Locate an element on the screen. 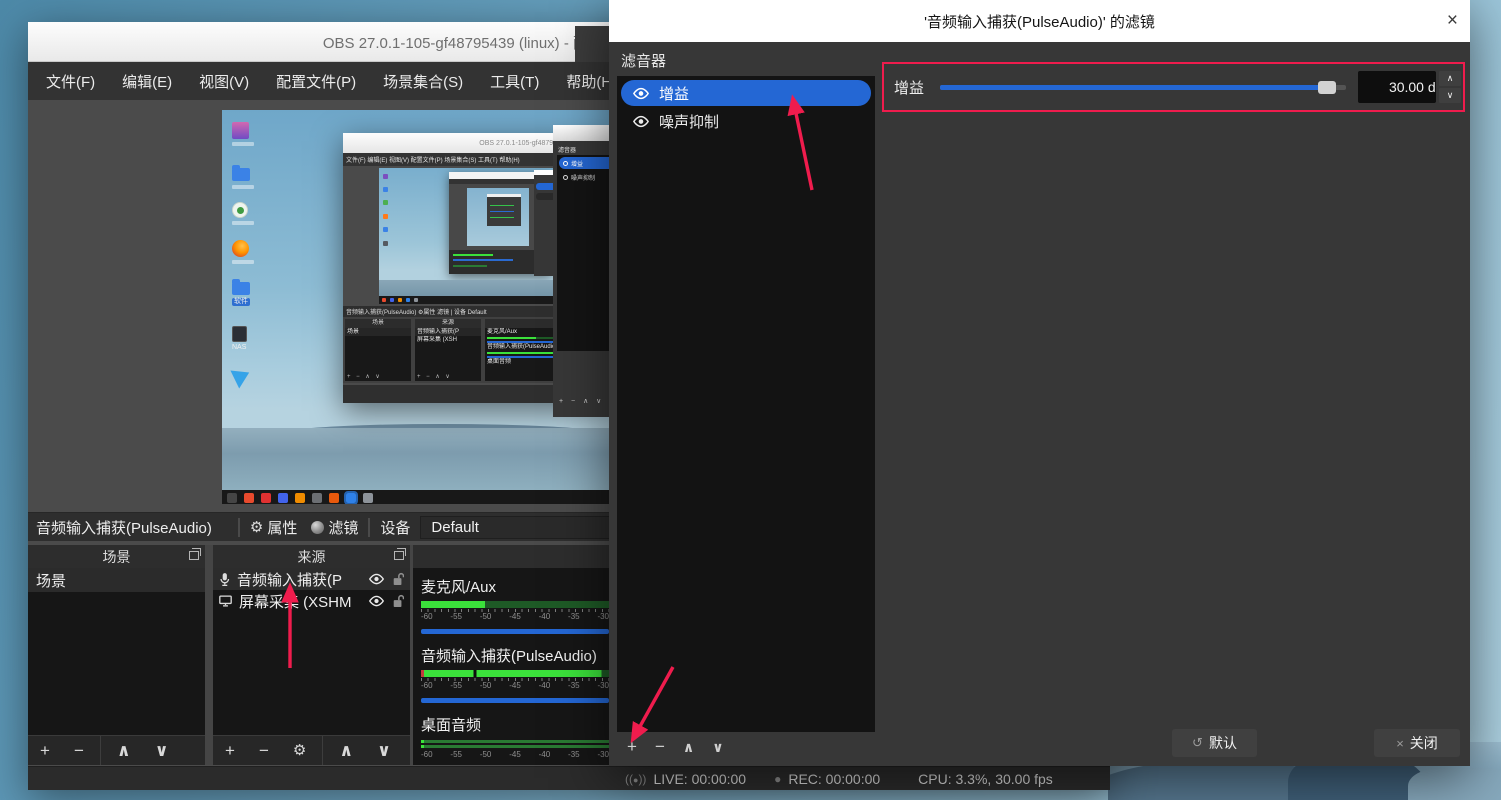 The width and height of the screenshot is (1501, 800). menu-view: 视图(V) is located at coordinates (224, 81).